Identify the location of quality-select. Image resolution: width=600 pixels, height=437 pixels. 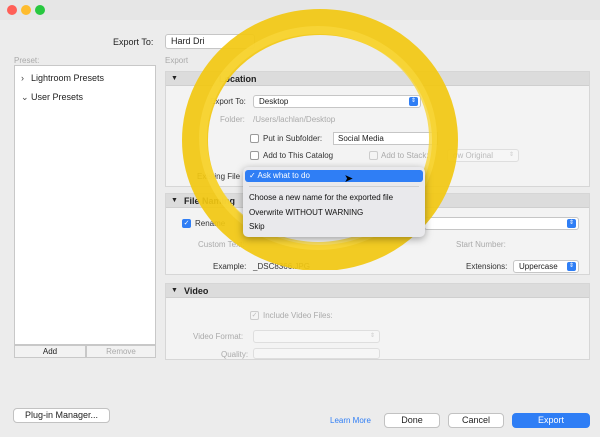
(316, 353).